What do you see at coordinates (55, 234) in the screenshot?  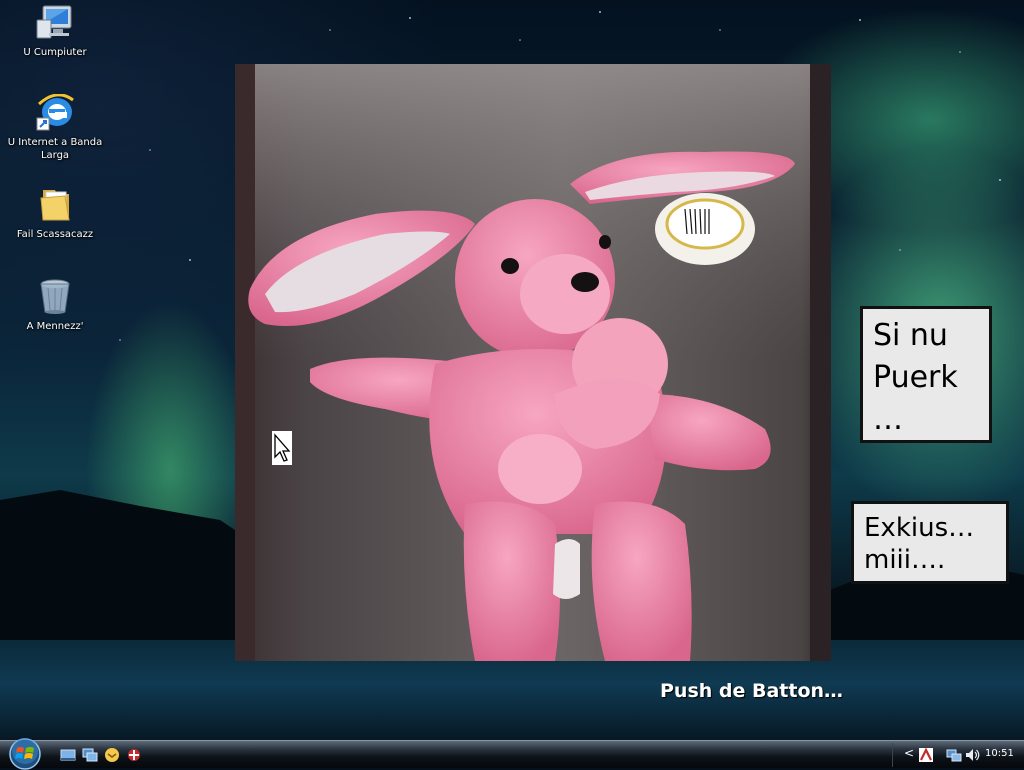 I see `desktop-icon-label: Fail Scassacazz` at bounding box center [55, 234].